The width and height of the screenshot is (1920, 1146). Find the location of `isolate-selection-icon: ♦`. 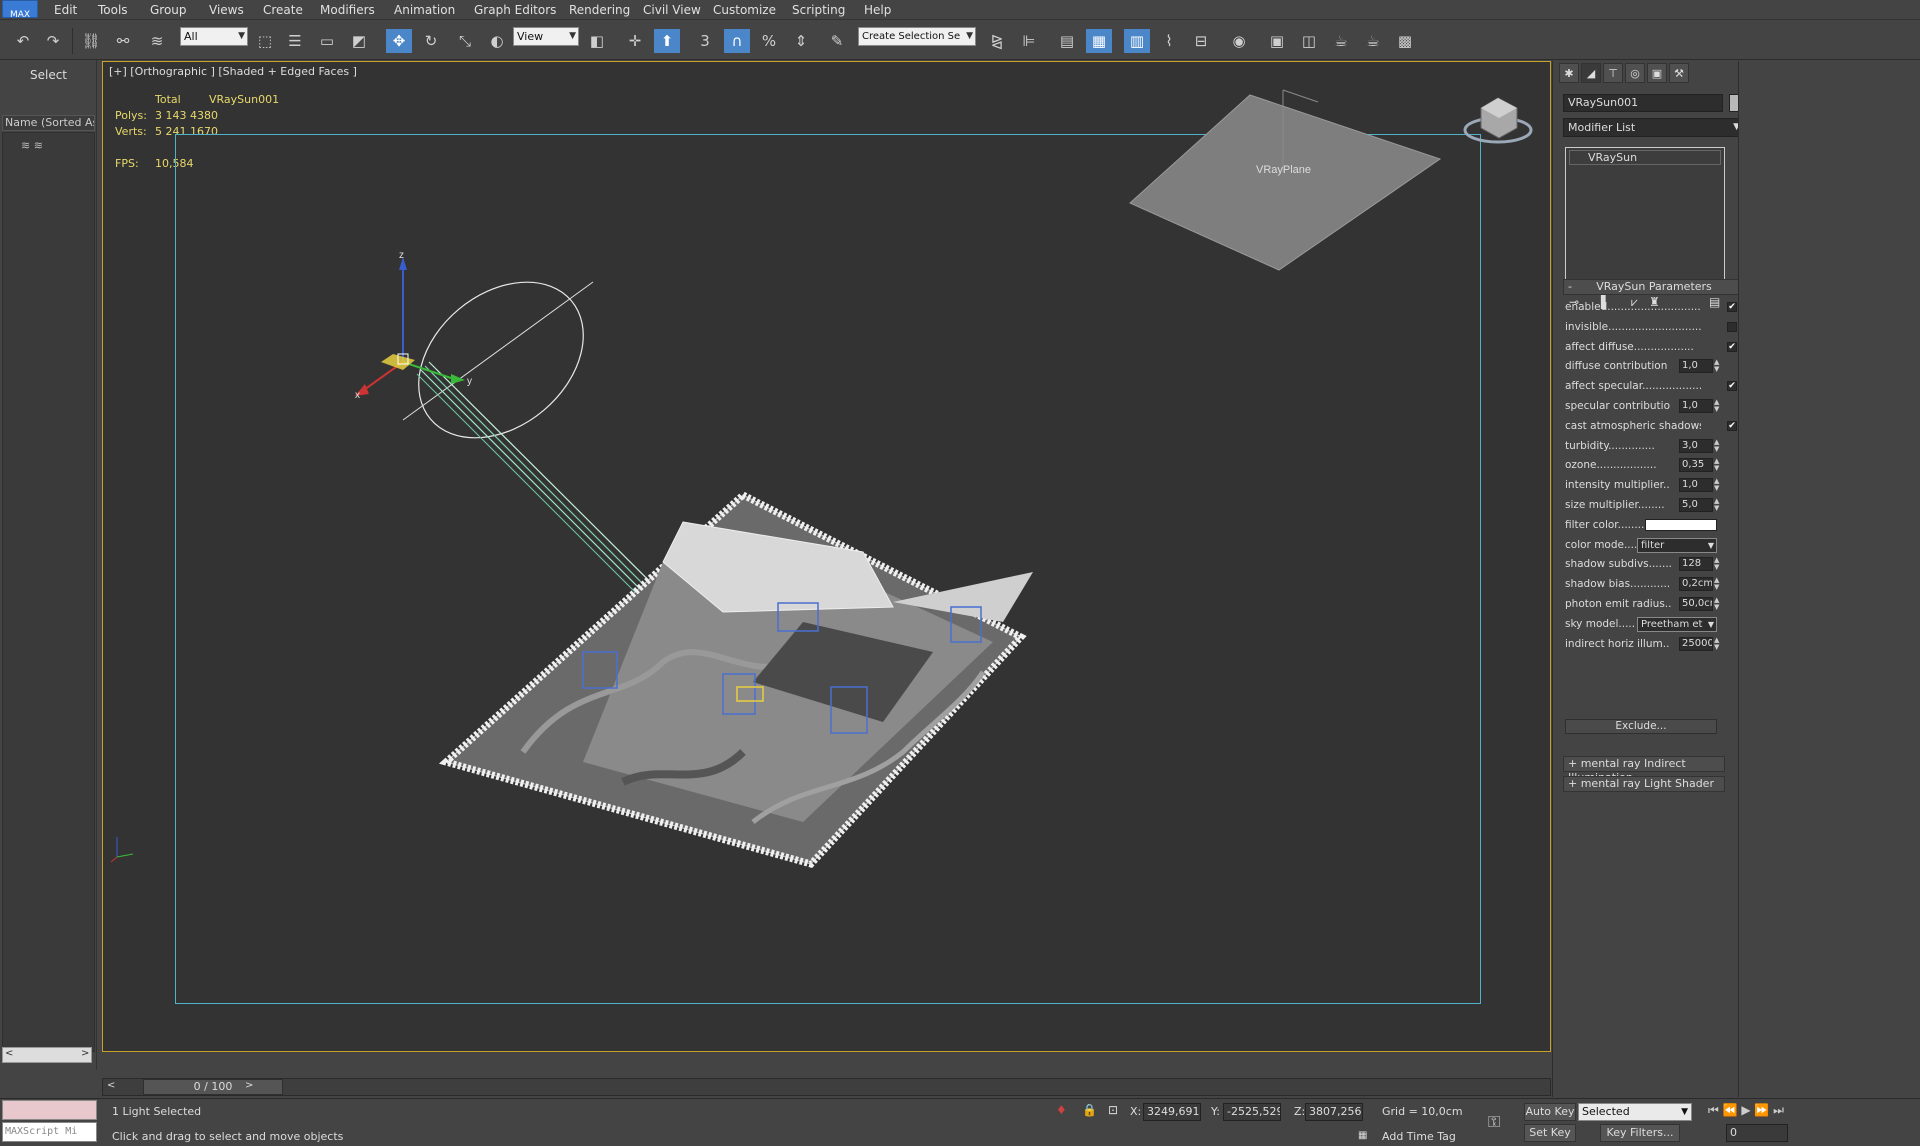

isolate-selection-icon: ♦ is located at coordinates (1061, 1110).